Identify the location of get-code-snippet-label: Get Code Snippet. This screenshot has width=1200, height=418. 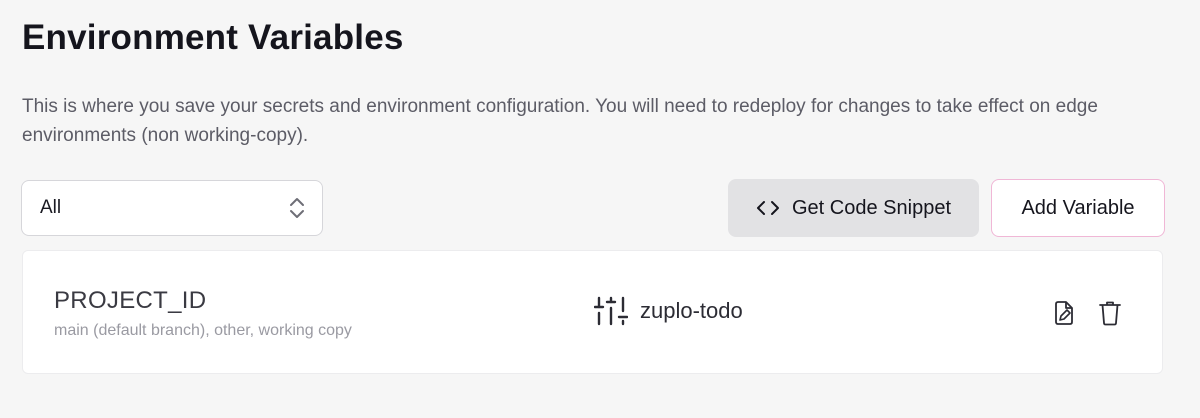
(871, 207).